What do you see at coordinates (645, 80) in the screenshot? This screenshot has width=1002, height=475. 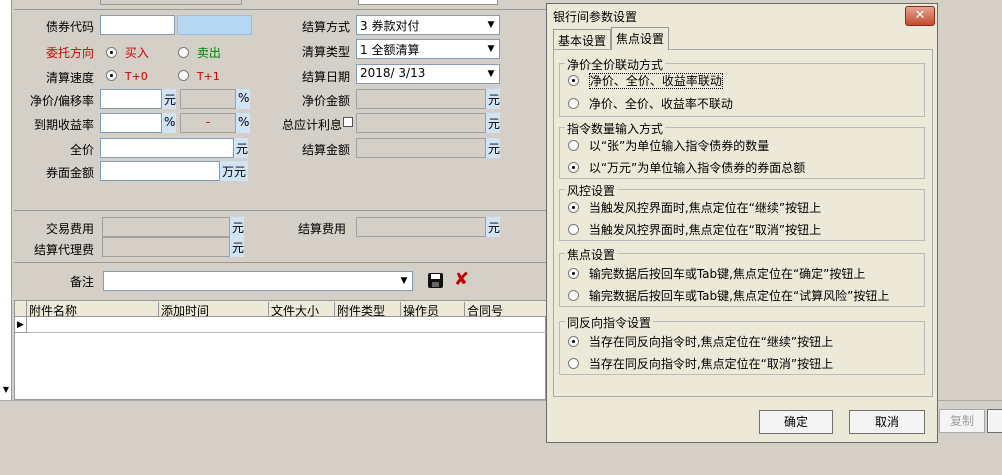 I see `price-linkage-option-0: 净价、全价、收益率联动` at bounding box center [645, 80].